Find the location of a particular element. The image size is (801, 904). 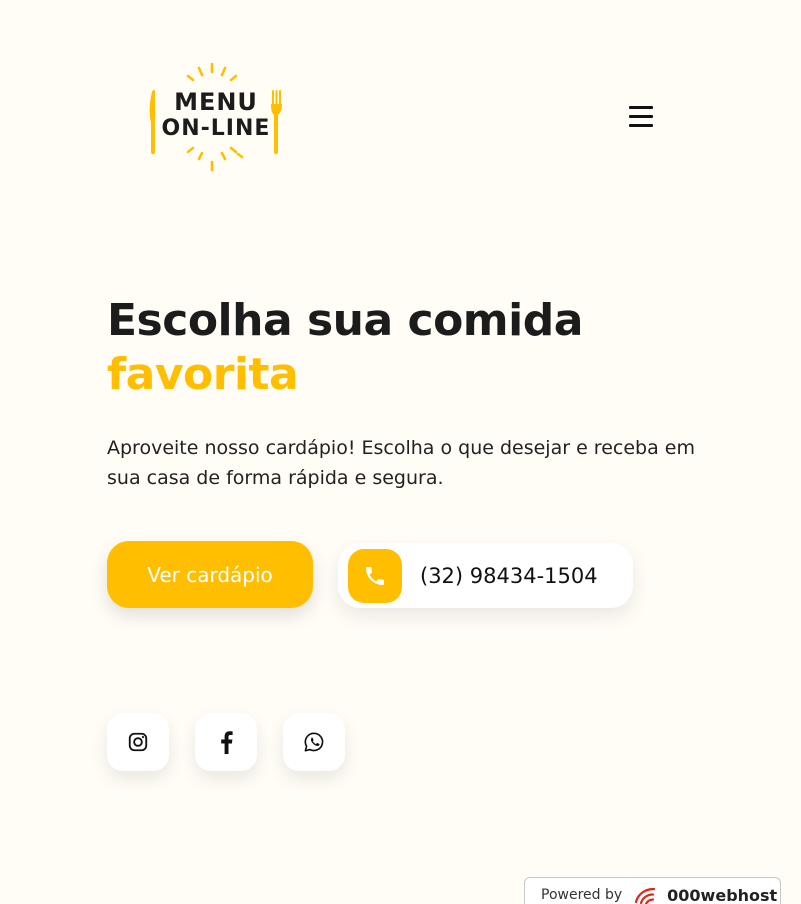

view-menu-button-label: Ver cardápio is located at coordinates (210, 574).